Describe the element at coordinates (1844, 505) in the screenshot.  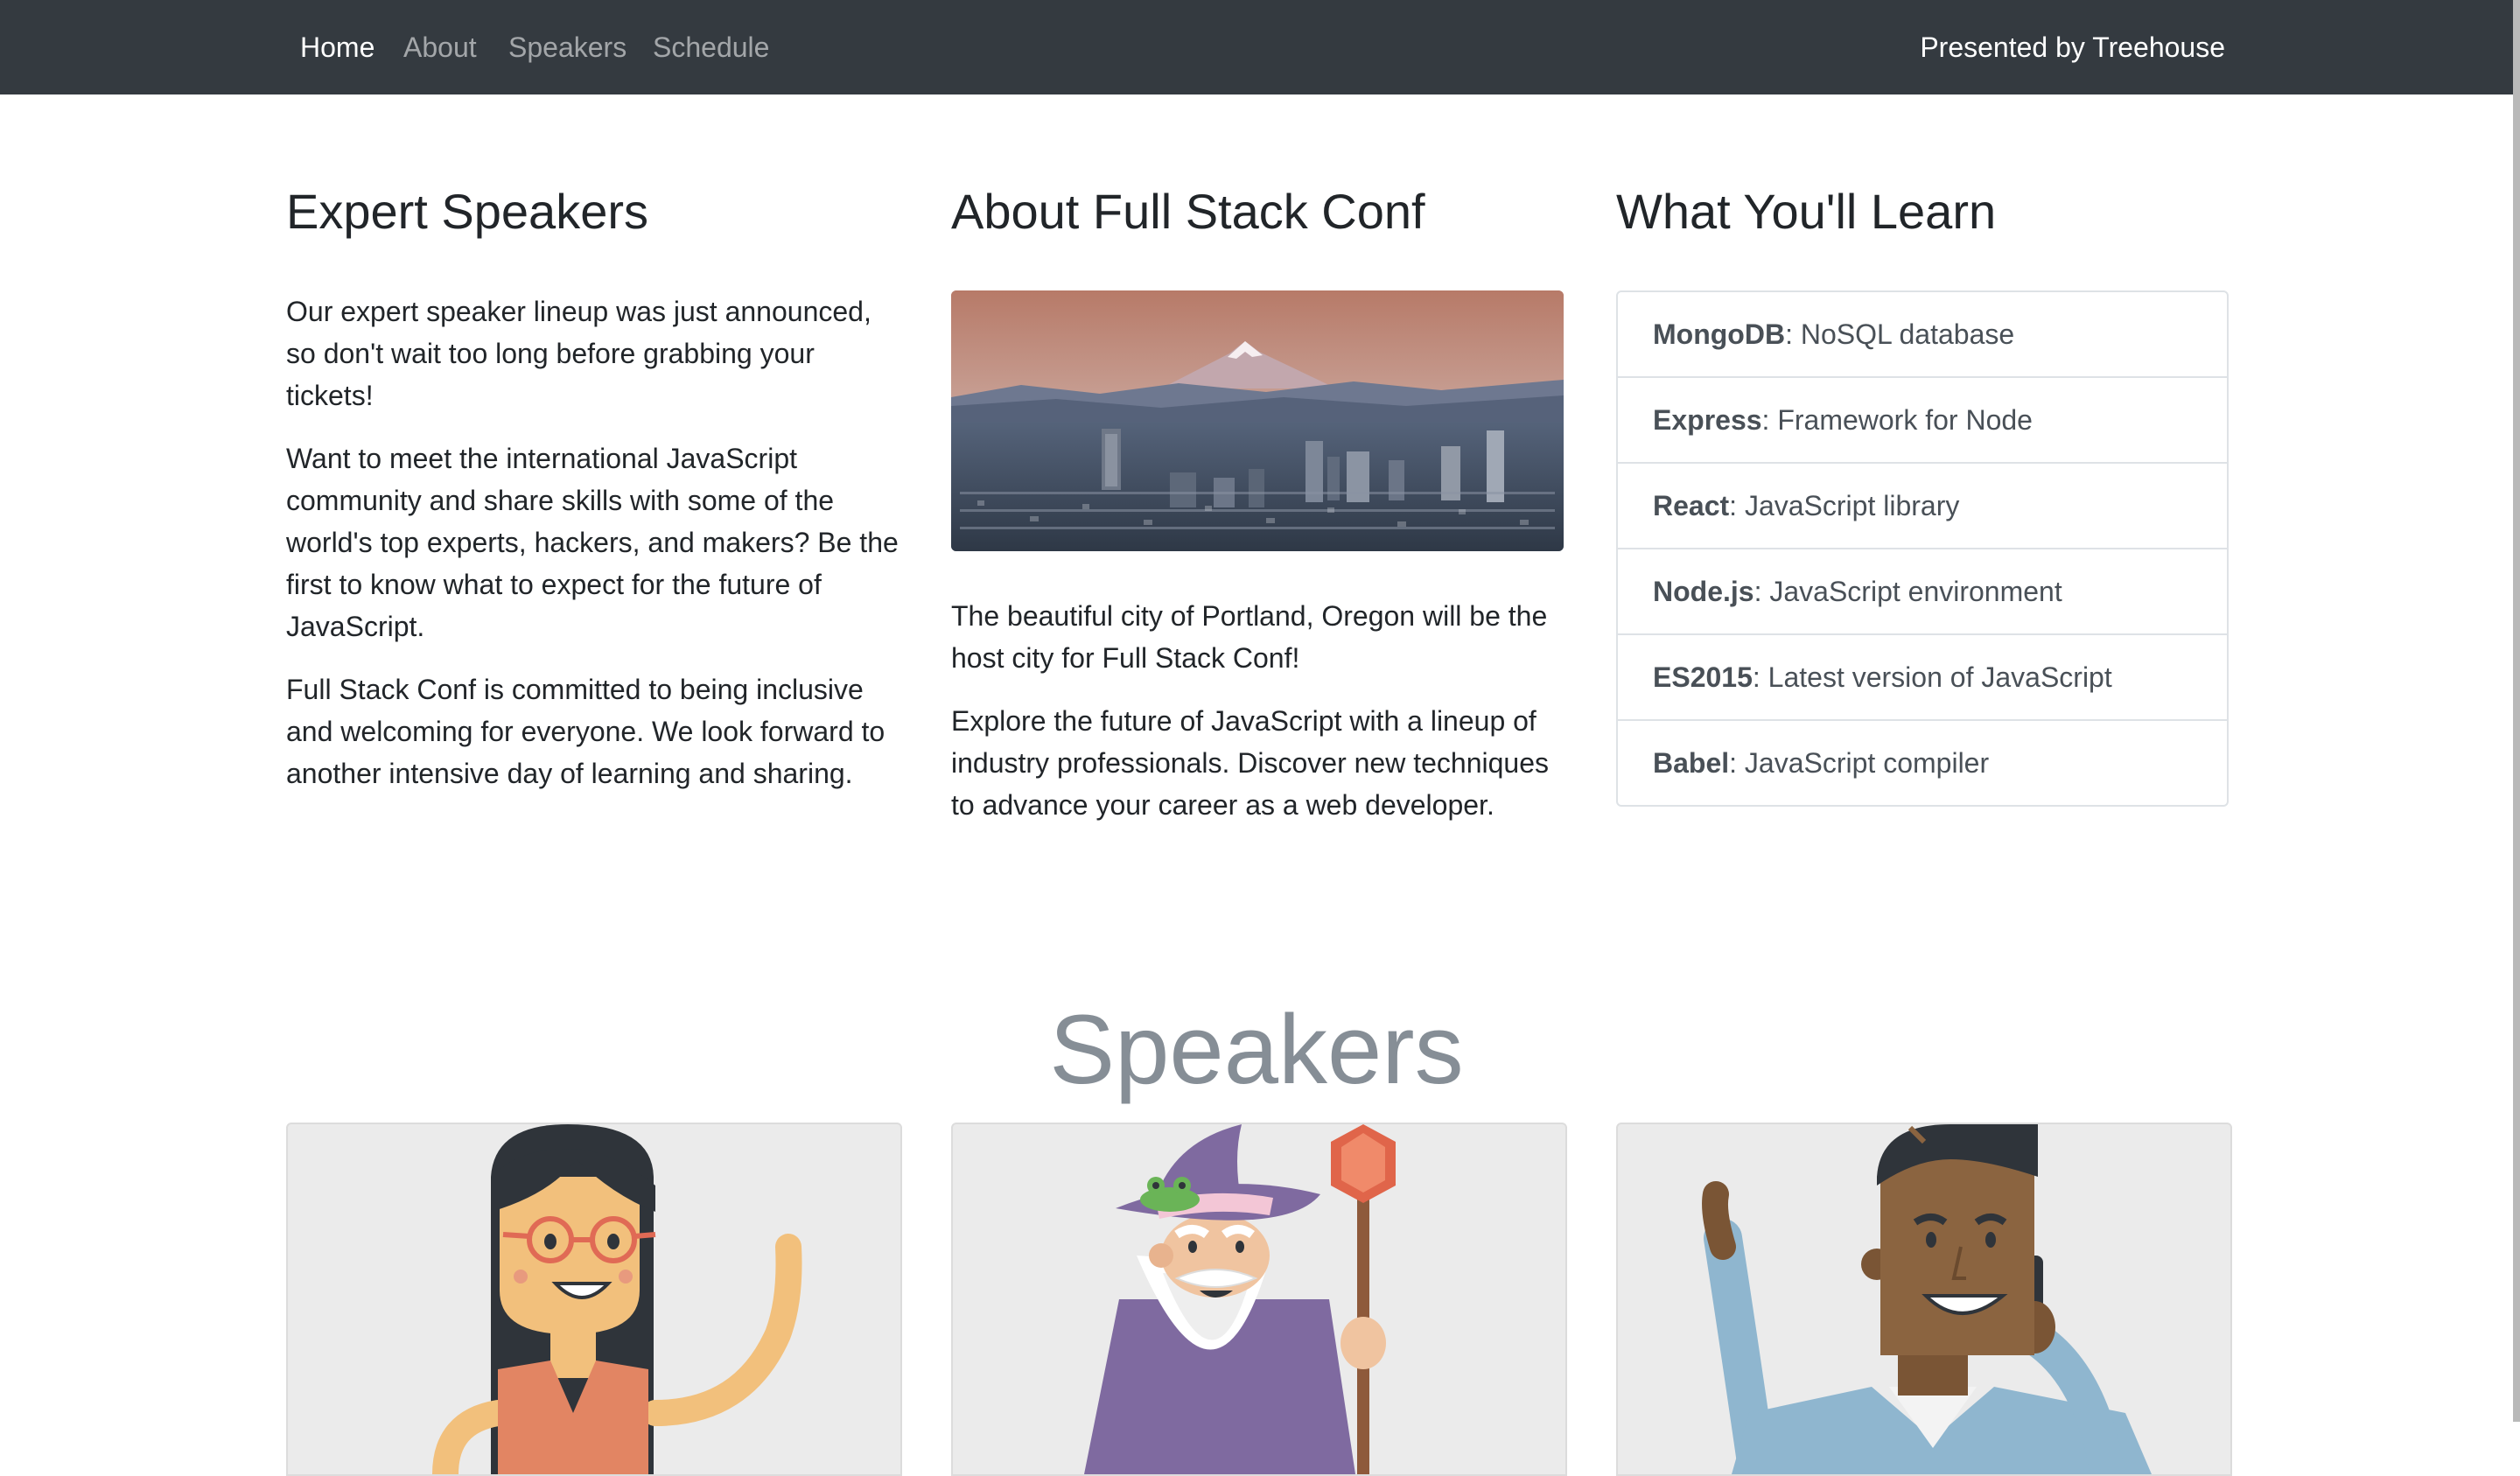
I see `learn-desc: : JavaScript library` at that location.